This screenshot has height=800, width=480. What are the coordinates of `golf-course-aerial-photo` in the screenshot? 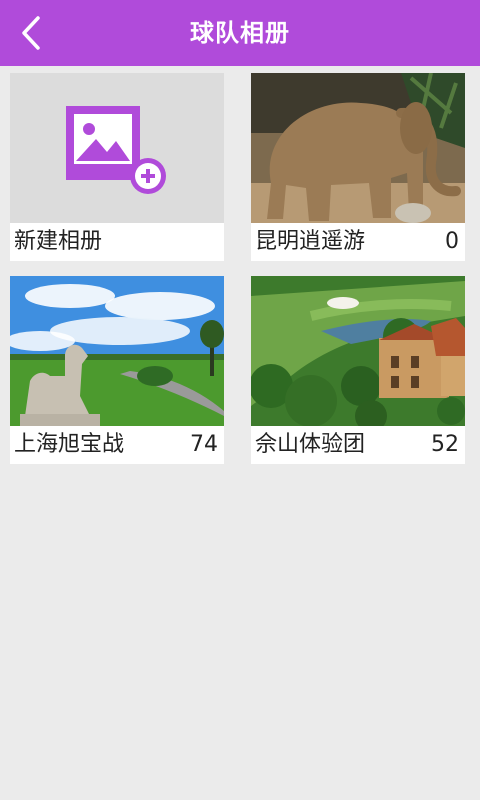 It's located at (358, 351).